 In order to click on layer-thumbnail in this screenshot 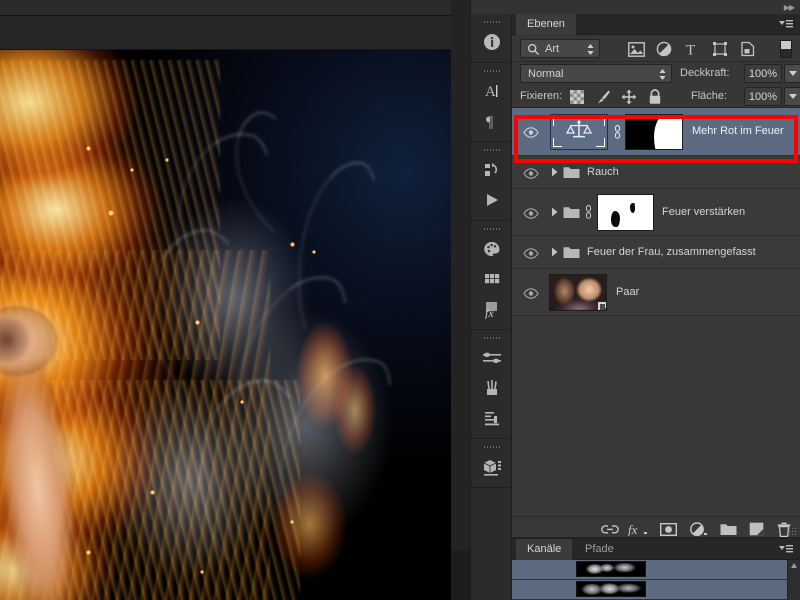, I will do `click(578, 292)`.